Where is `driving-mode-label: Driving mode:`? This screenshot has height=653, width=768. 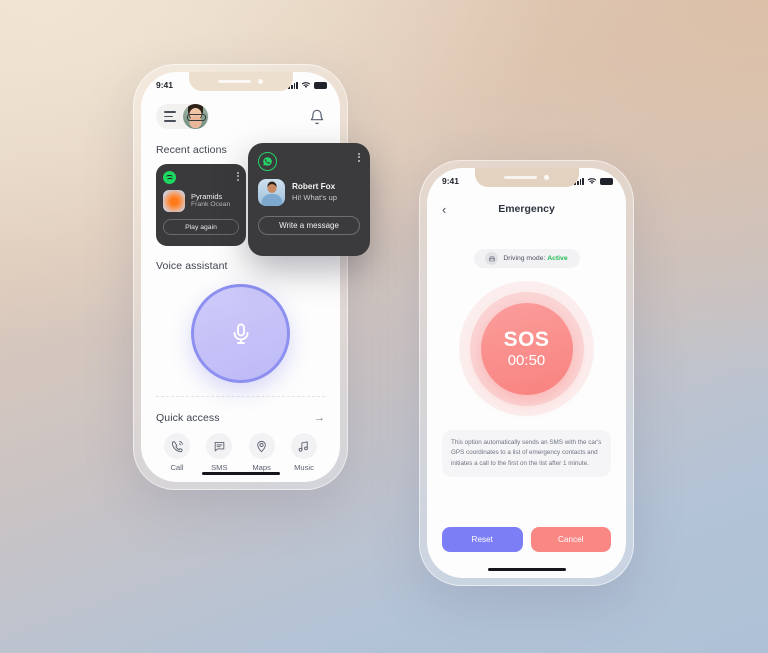 driving-mode-label: Driving mode: is located at coordinates (524, 258).